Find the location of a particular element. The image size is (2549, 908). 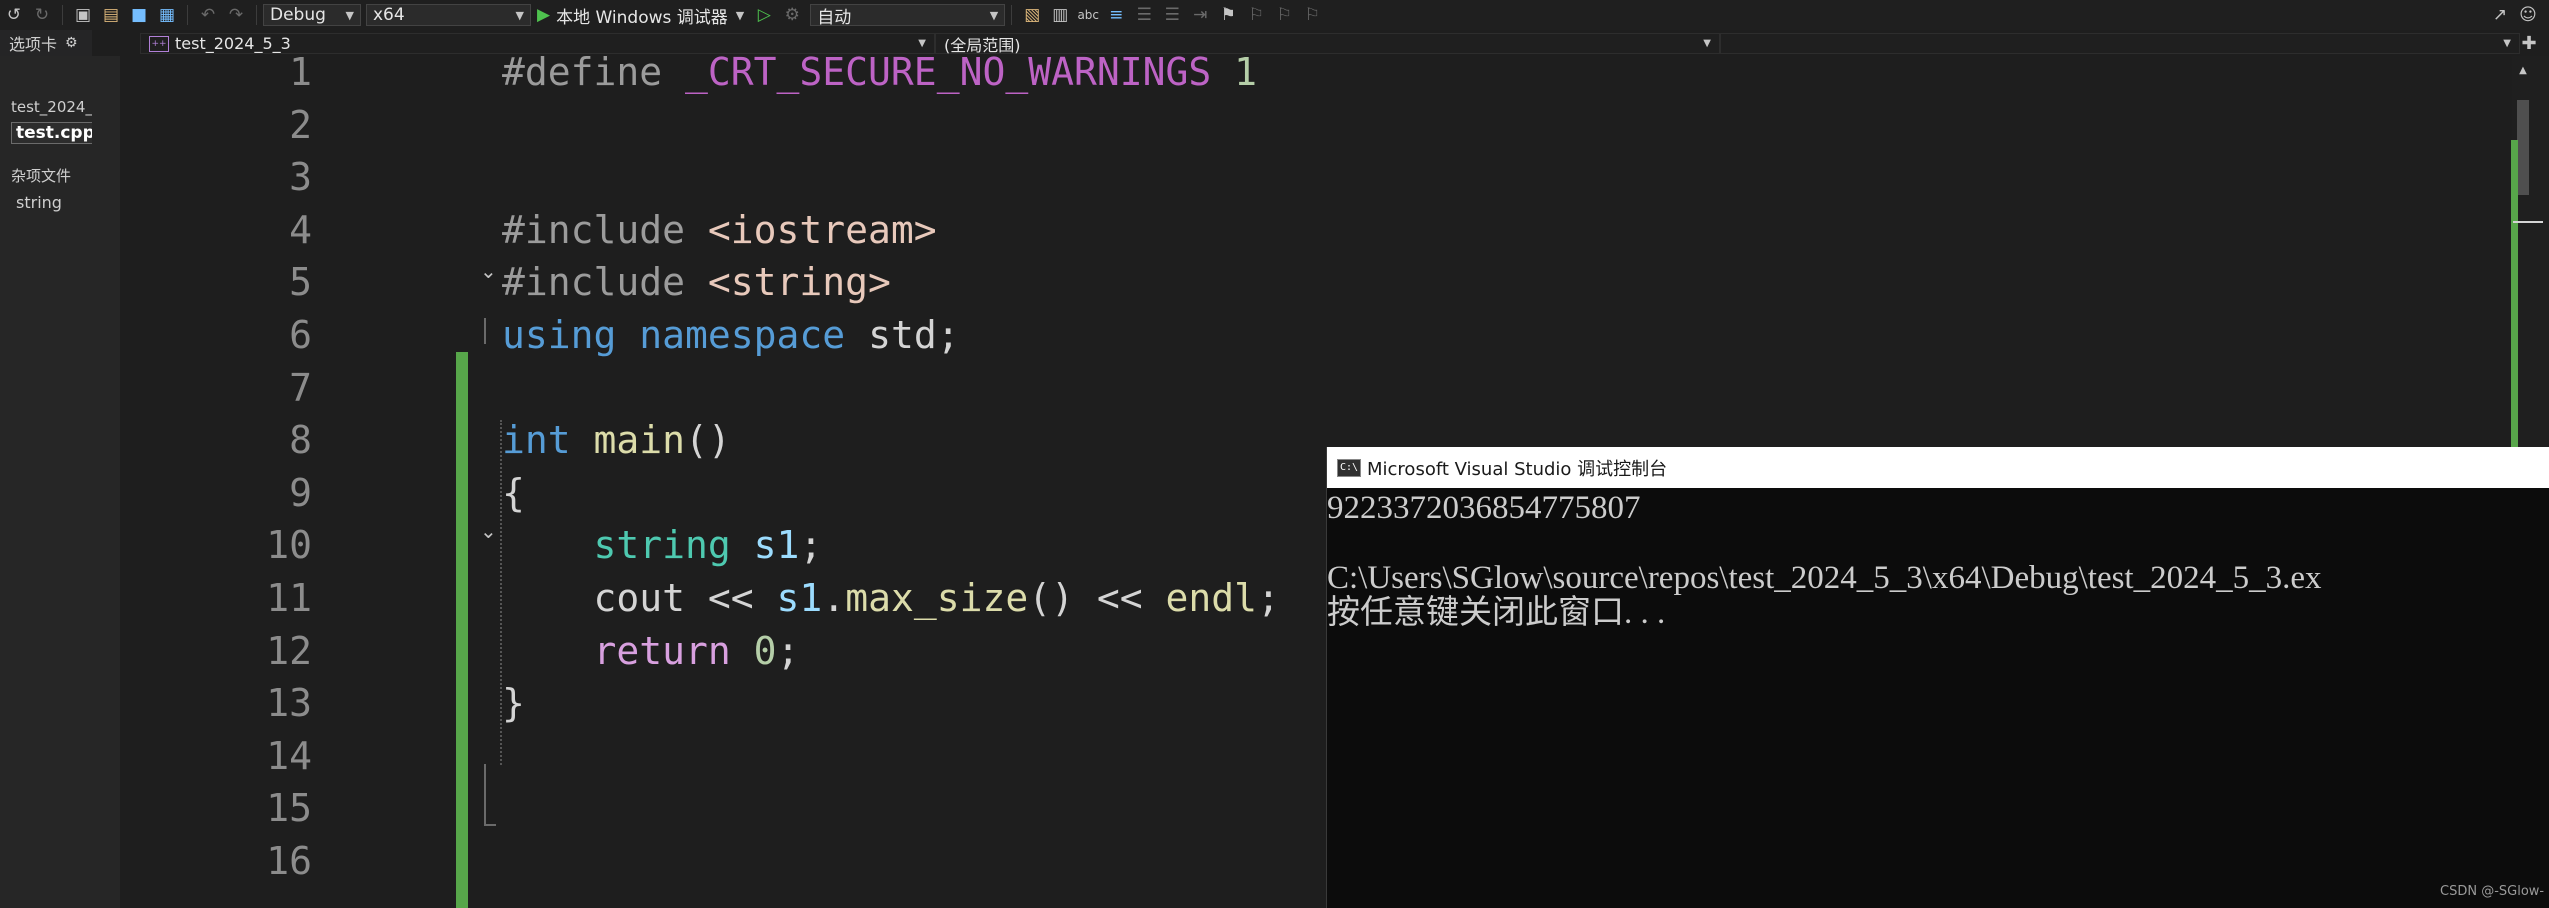

bookmark-icon: ⚑ is located at coordinates (1228, 15).